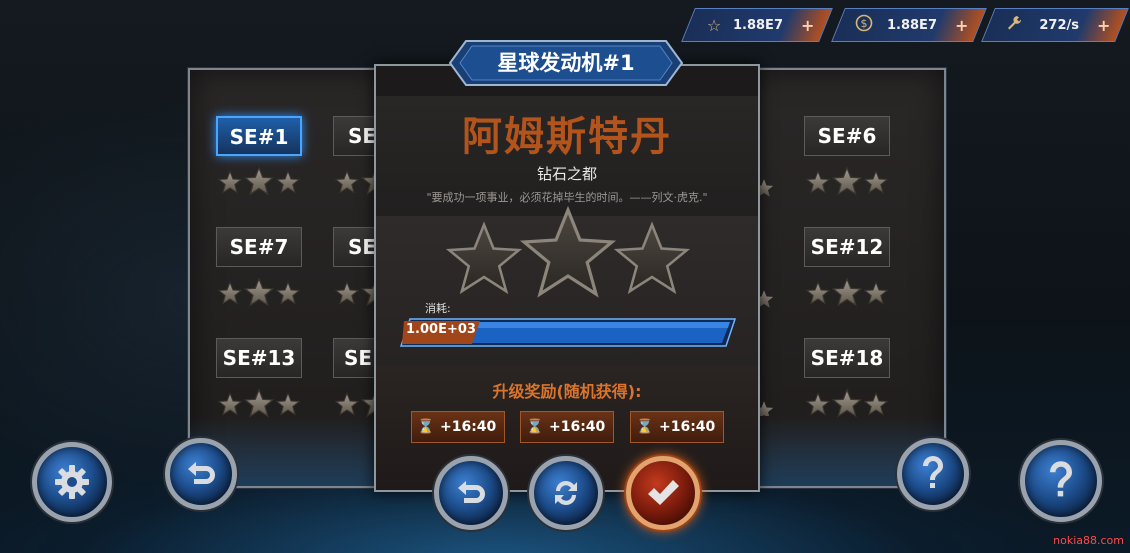  I want to click on engine-slot-se18: SE#18, so click(847, 377).